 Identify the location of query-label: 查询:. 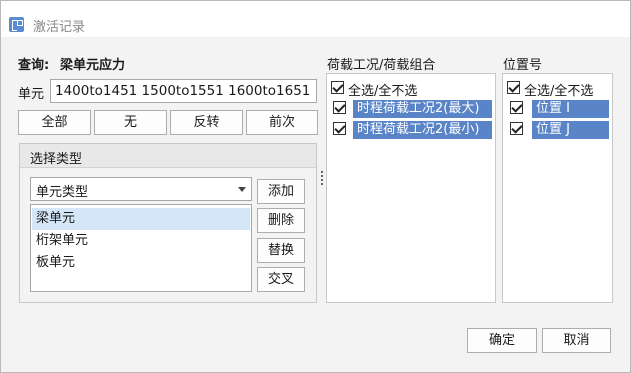
(34, 65).